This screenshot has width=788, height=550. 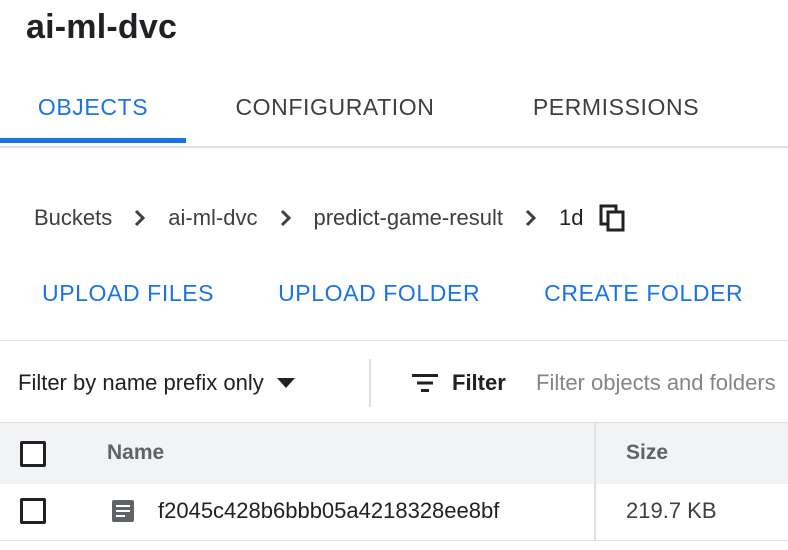 I want to click on filter-button-label: Filter, so click(x=479, y=382).